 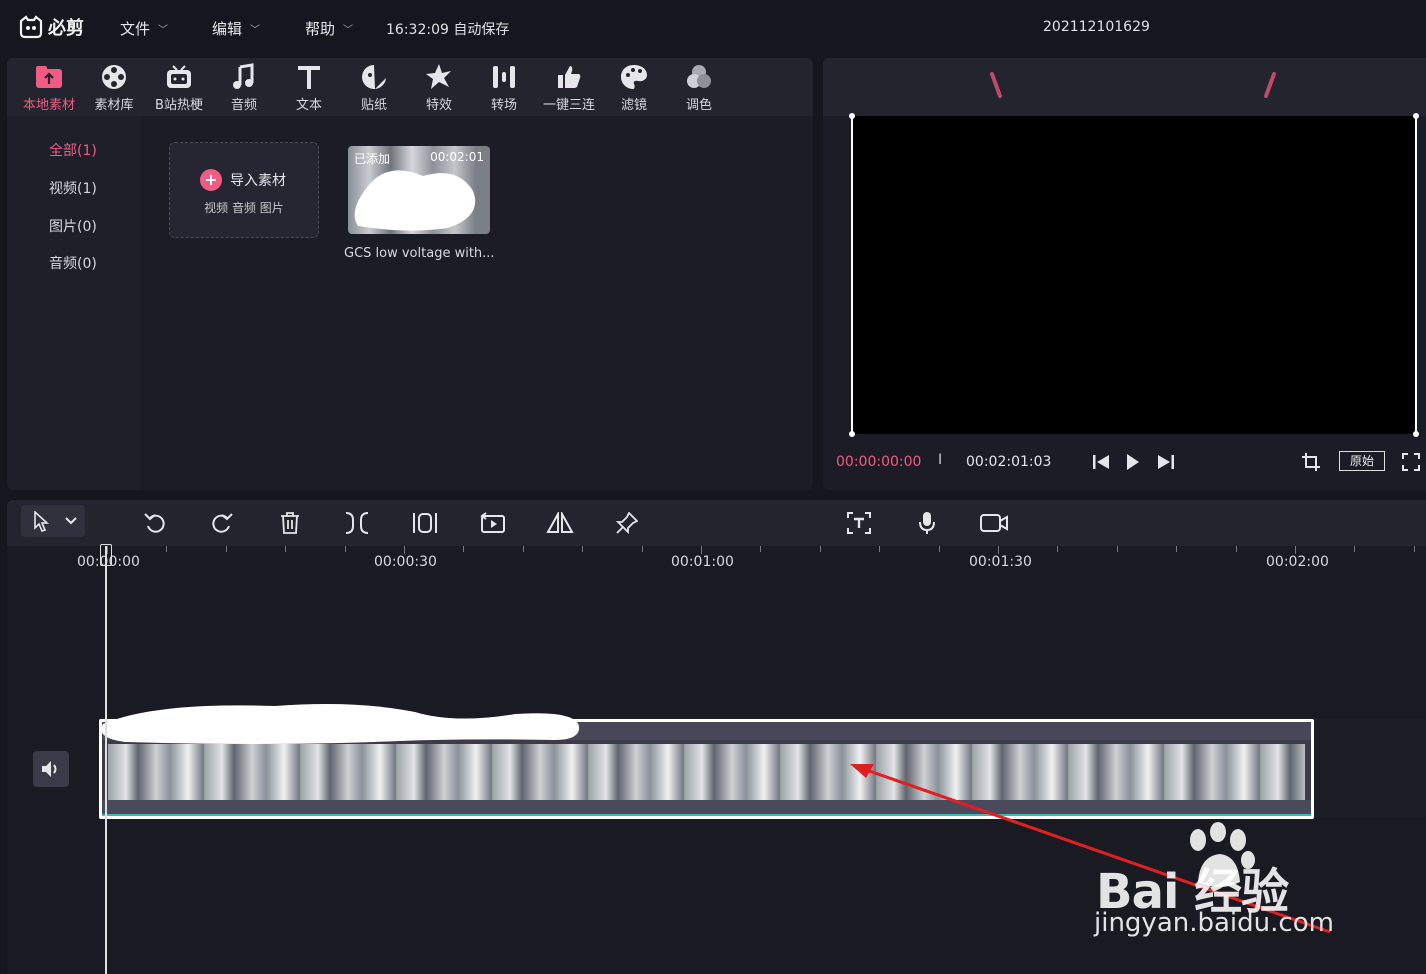 I want to click on pin-button, so click(x=627, y=523).